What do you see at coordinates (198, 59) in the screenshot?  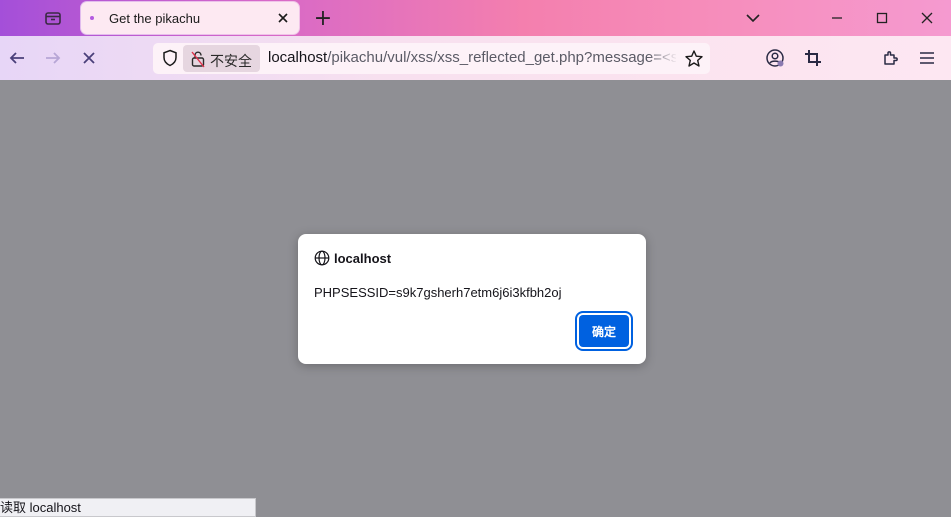 I see `broken-lock-icon` at bounding box center [198, 59].